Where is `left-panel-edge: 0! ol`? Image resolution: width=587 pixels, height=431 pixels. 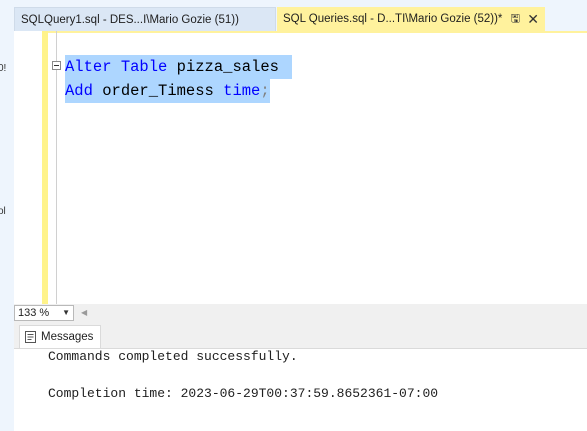
left-panel-edge: 0! ol is located at coordinates (7, 215).